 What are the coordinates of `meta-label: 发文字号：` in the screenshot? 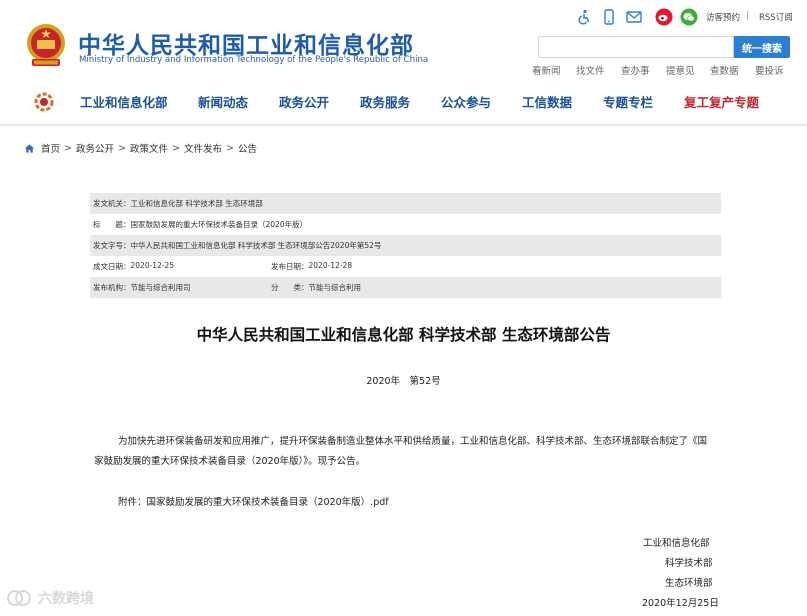 It's located at (112, 245).